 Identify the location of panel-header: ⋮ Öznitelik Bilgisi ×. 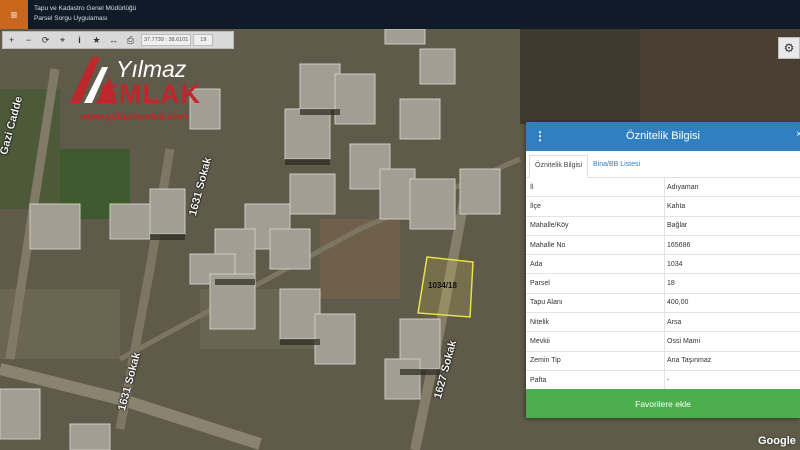
(663, 136).